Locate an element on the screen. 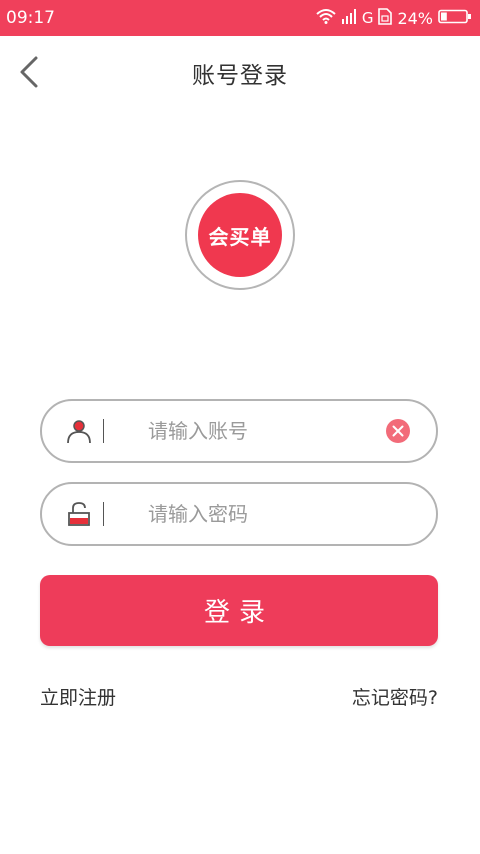 The width and height of the screenshot is (480, 854). status-icons: G 24% is located at coordinates (391, 18).